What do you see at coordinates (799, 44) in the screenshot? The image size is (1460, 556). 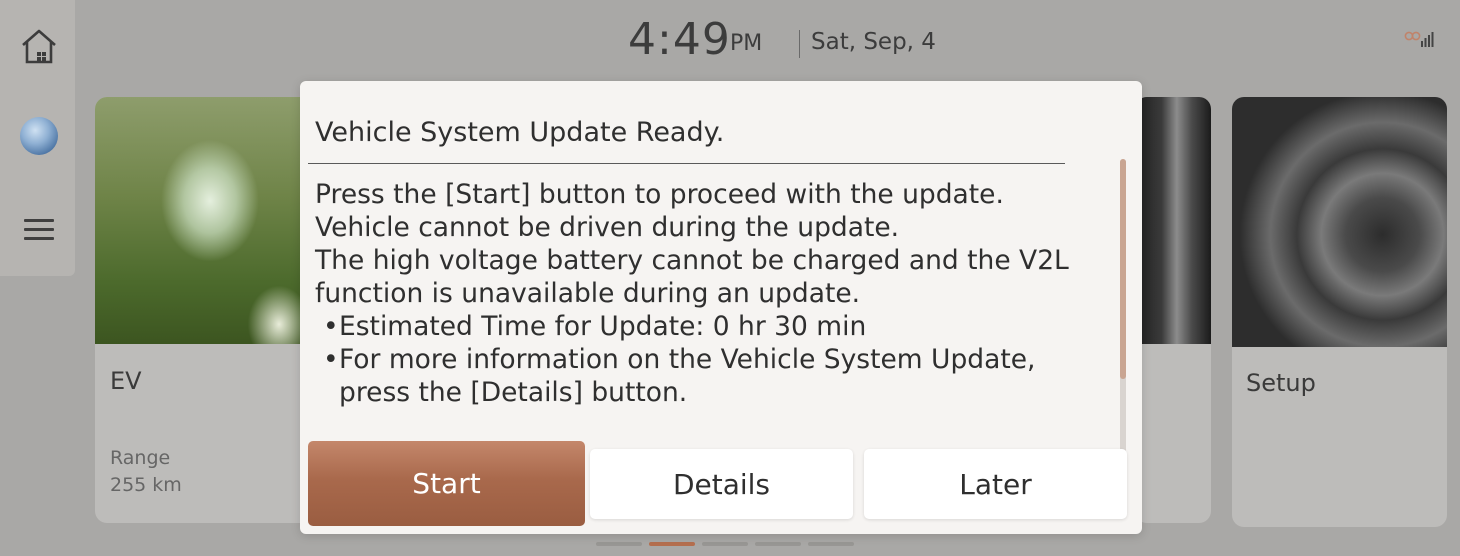 I see `status-divider` at bounding box center [799, 44].